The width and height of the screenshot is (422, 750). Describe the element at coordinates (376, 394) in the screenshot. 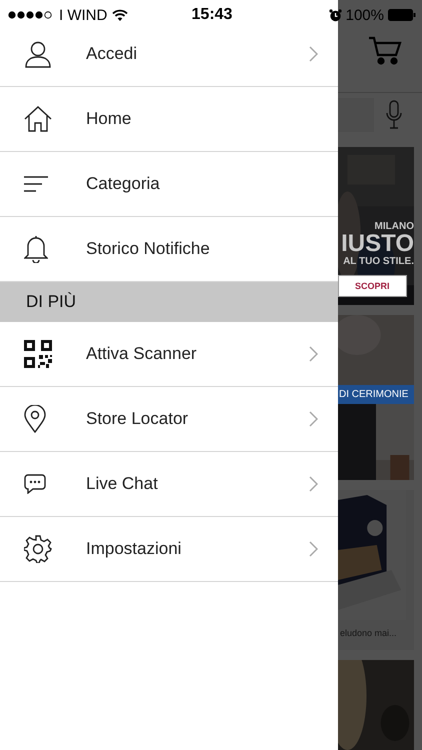

I see `promo-label: DI CERIMONIE` at that location.